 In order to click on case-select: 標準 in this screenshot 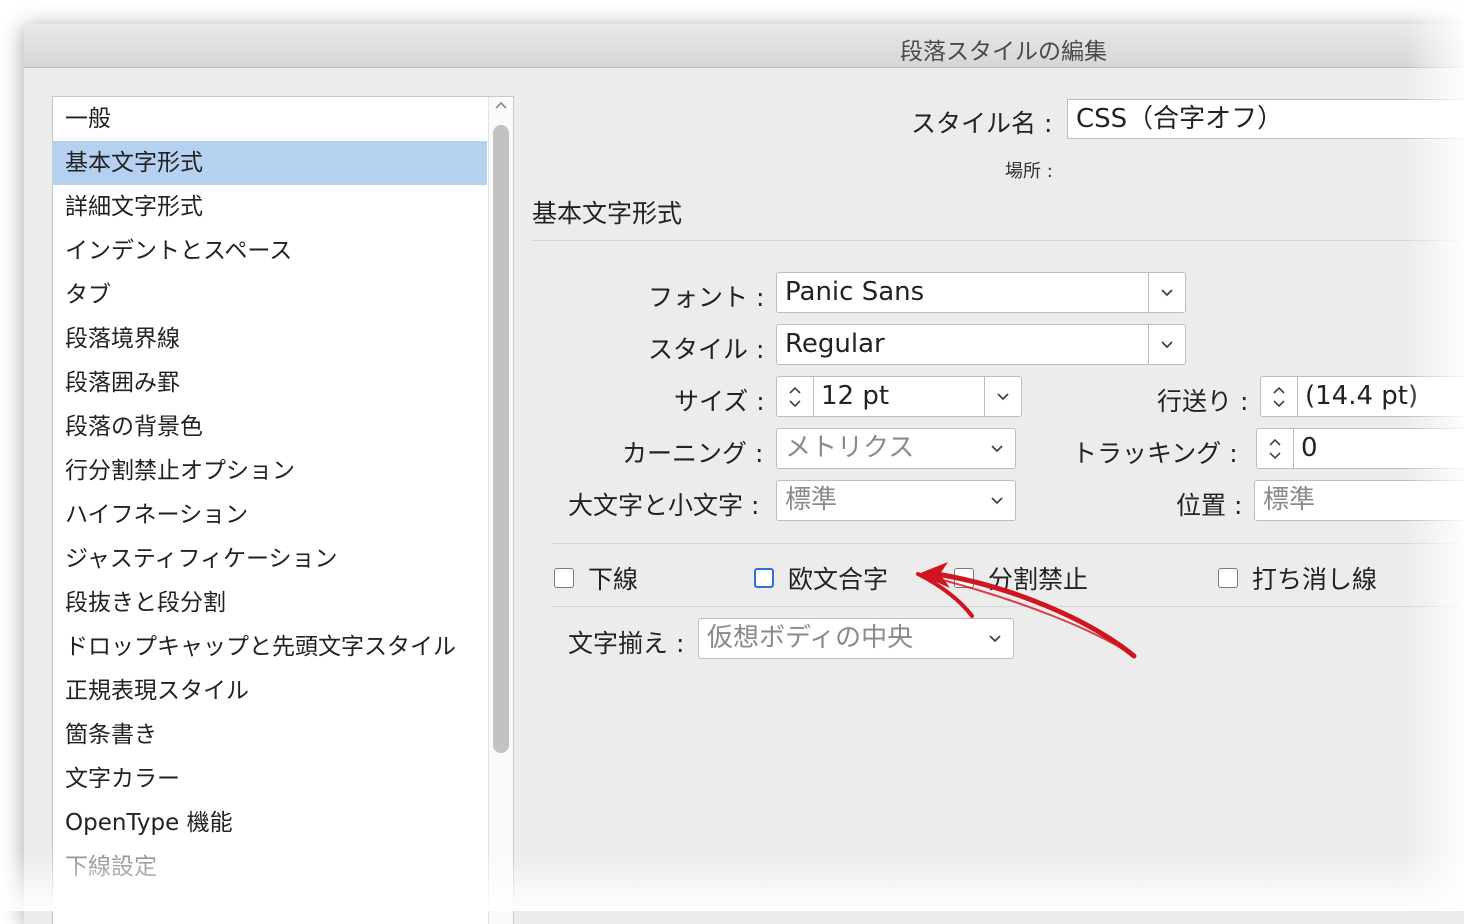, I will do `click(896, 500)`.